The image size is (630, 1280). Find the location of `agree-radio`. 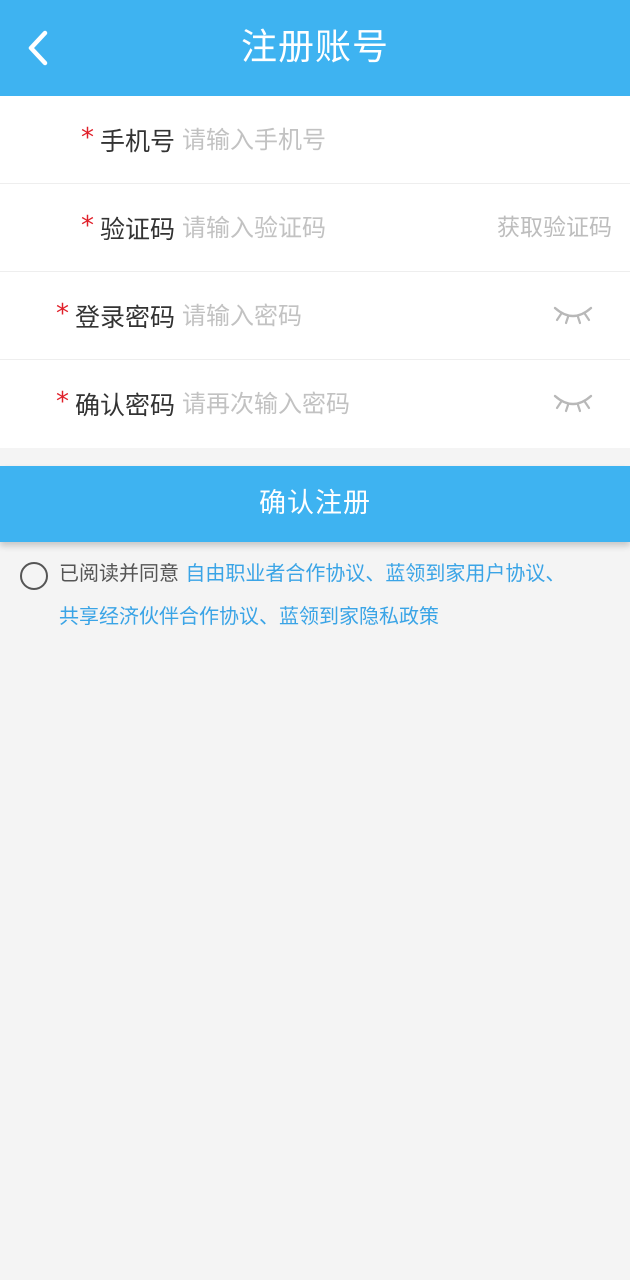

agree-radio is located at coordinates (34, 576).